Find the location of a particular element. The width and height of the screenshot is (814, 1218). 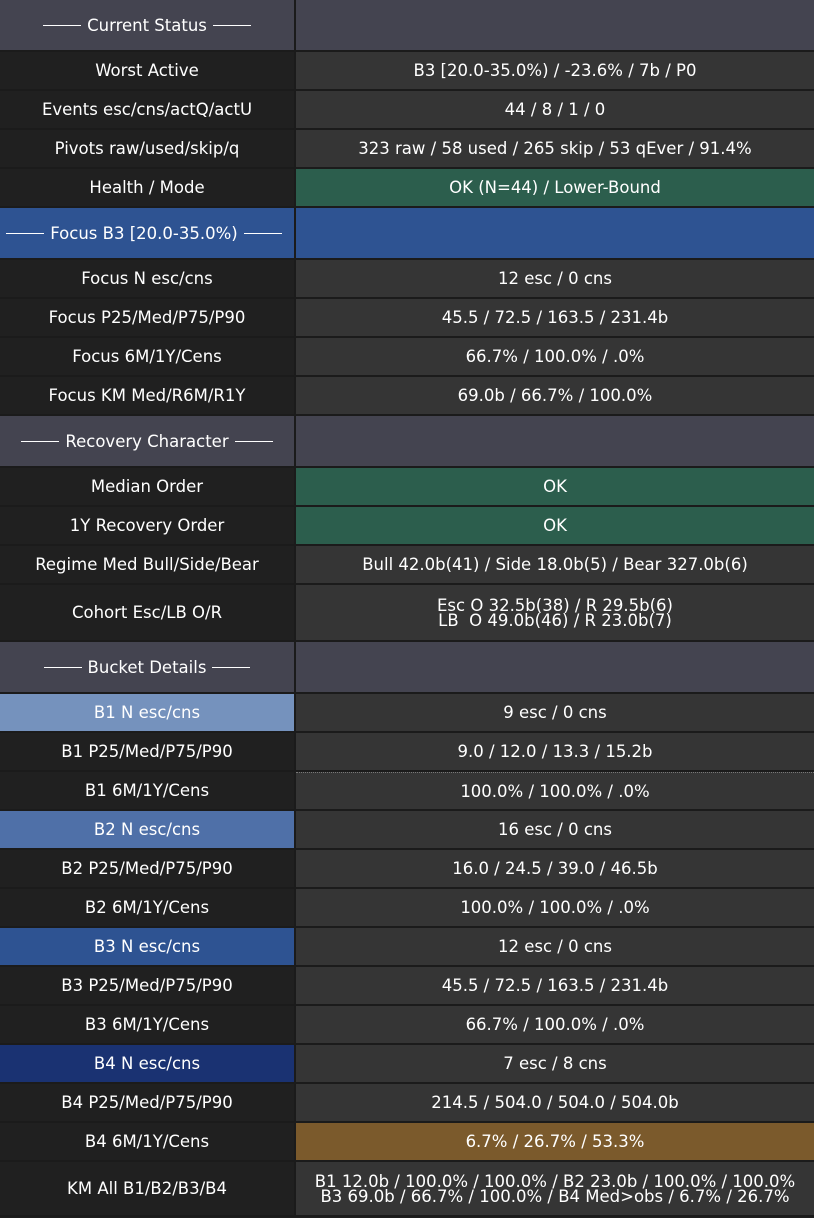

section-title: Recovery Character is located at coordinates (148, 441).